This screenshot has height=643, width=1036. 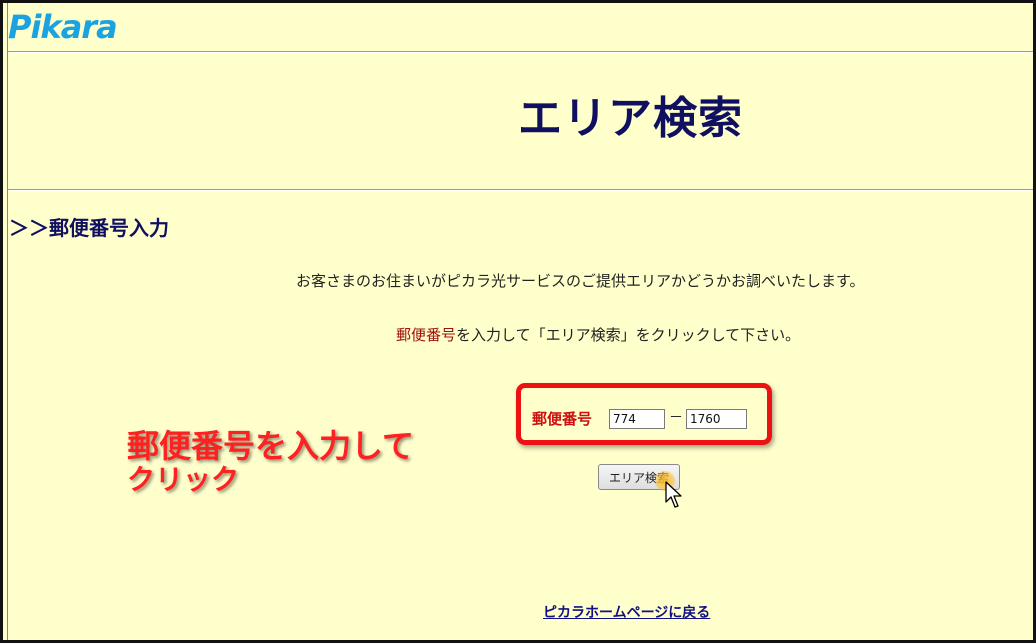 What do you see at coordinates (271, 446) in the screenshot?
I see `annotation-line-1: 郵便番号を入力して` at bounding box center [271, 446].